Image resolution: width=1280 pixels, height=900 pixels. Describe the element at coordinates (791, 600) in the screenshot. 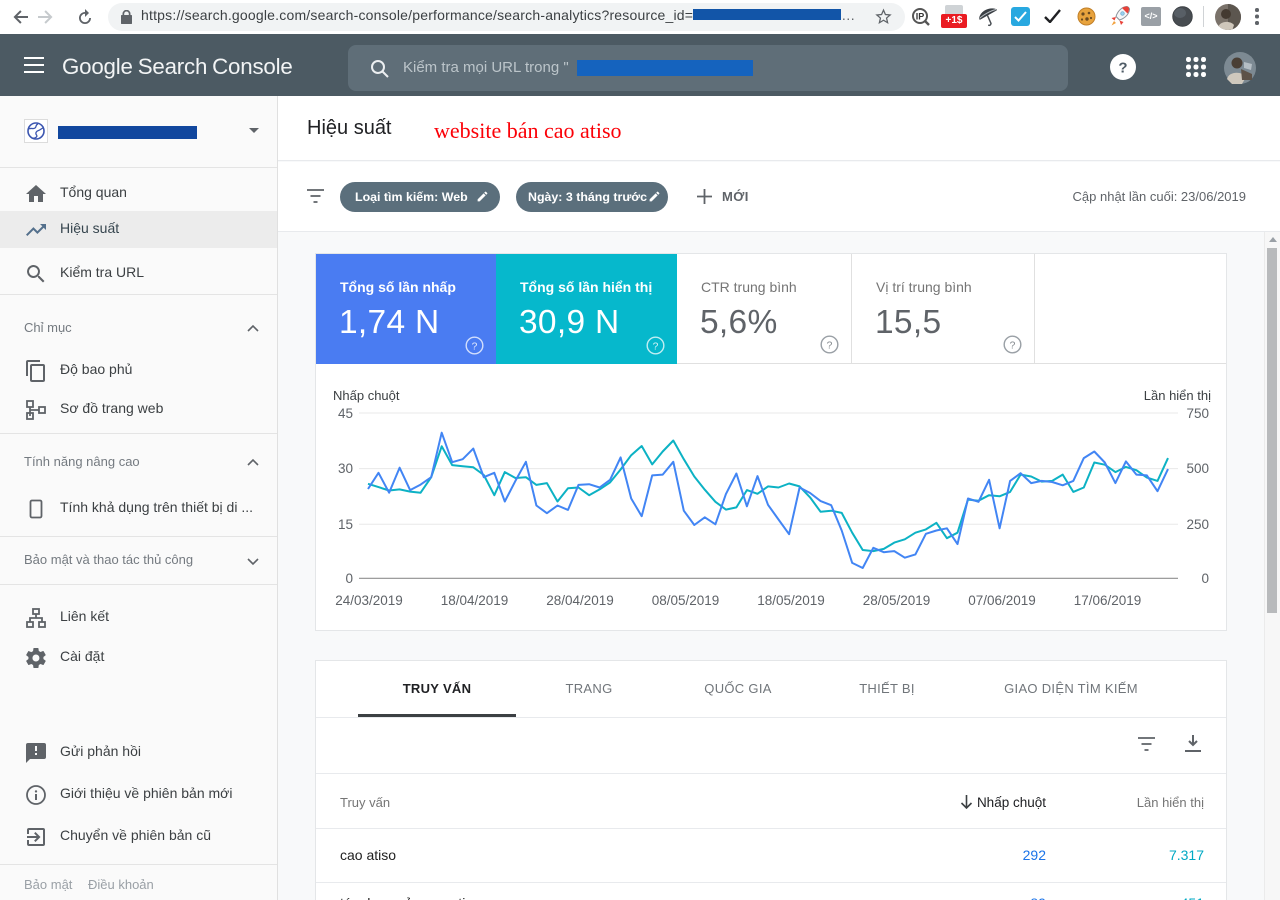

I see `svg-text: 18/05/2019` at that location.